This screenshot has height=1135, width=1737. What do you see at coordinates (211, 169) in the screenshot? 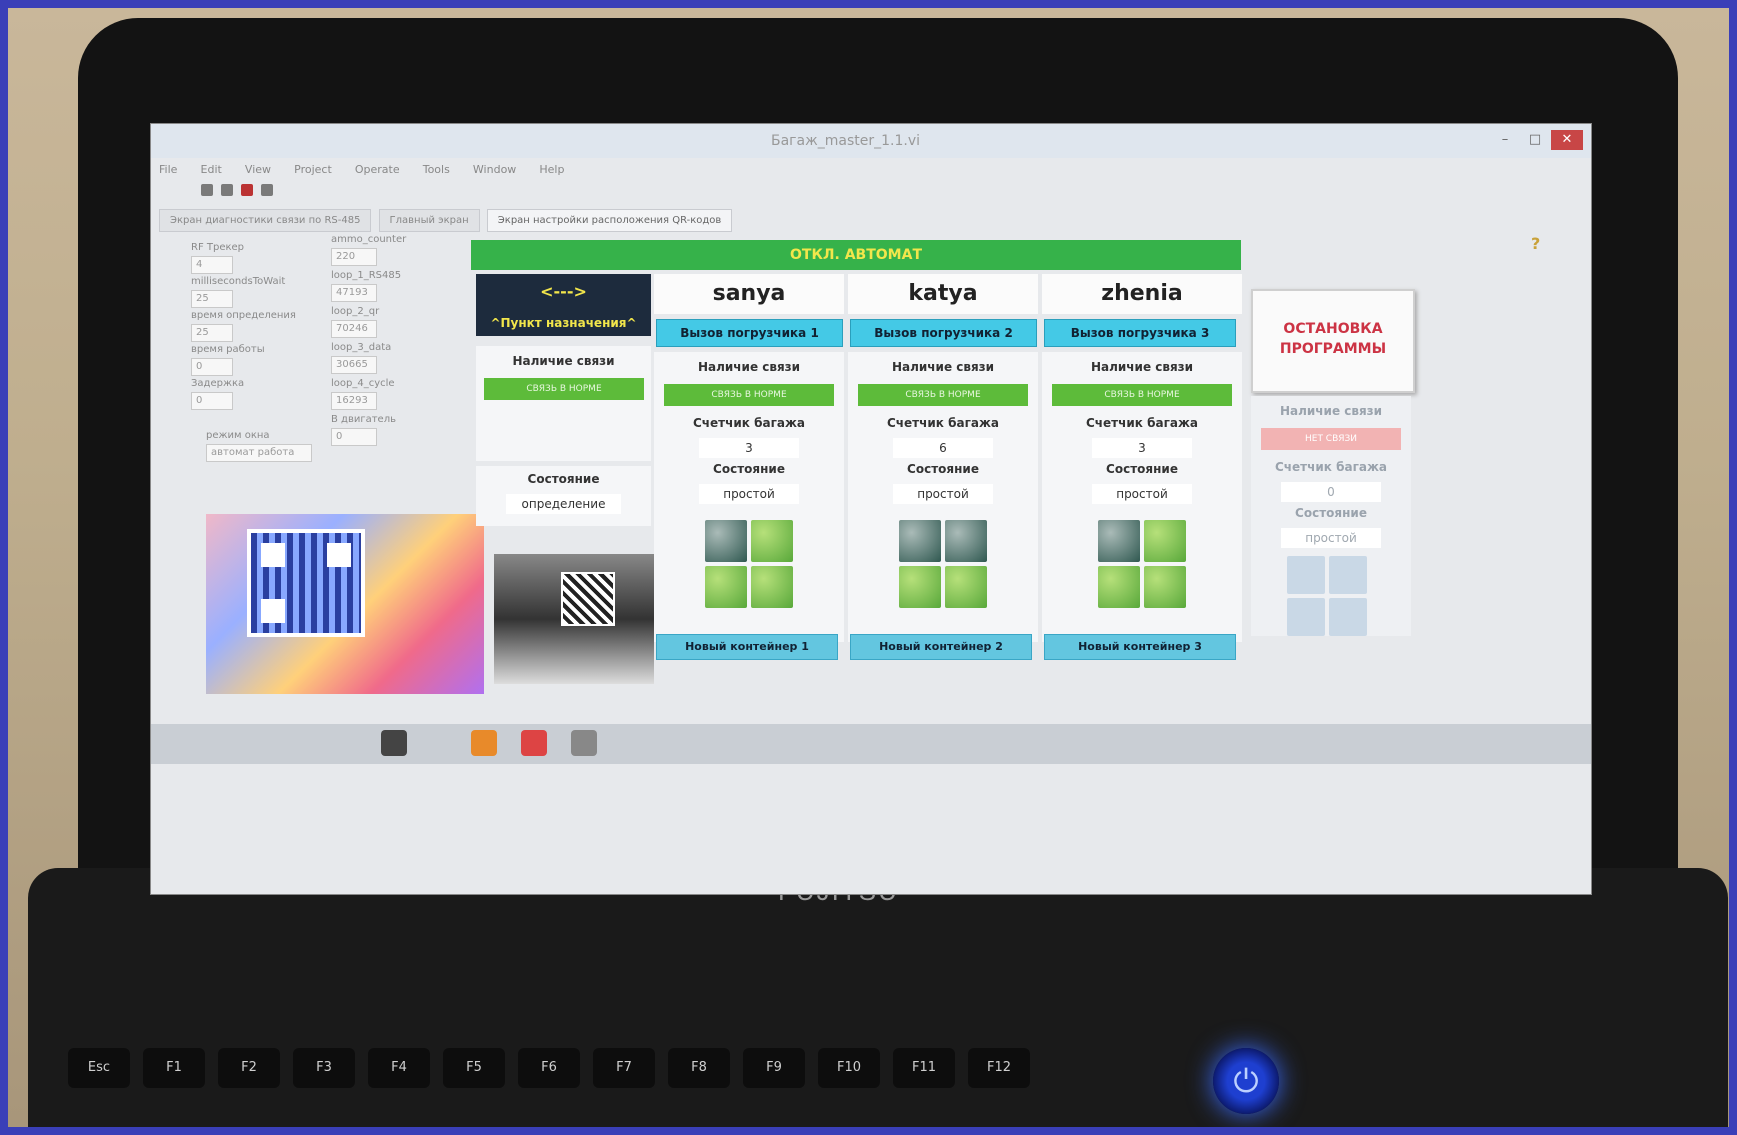
I see `menu-edit: Edit` at bounding box center [211, 169].